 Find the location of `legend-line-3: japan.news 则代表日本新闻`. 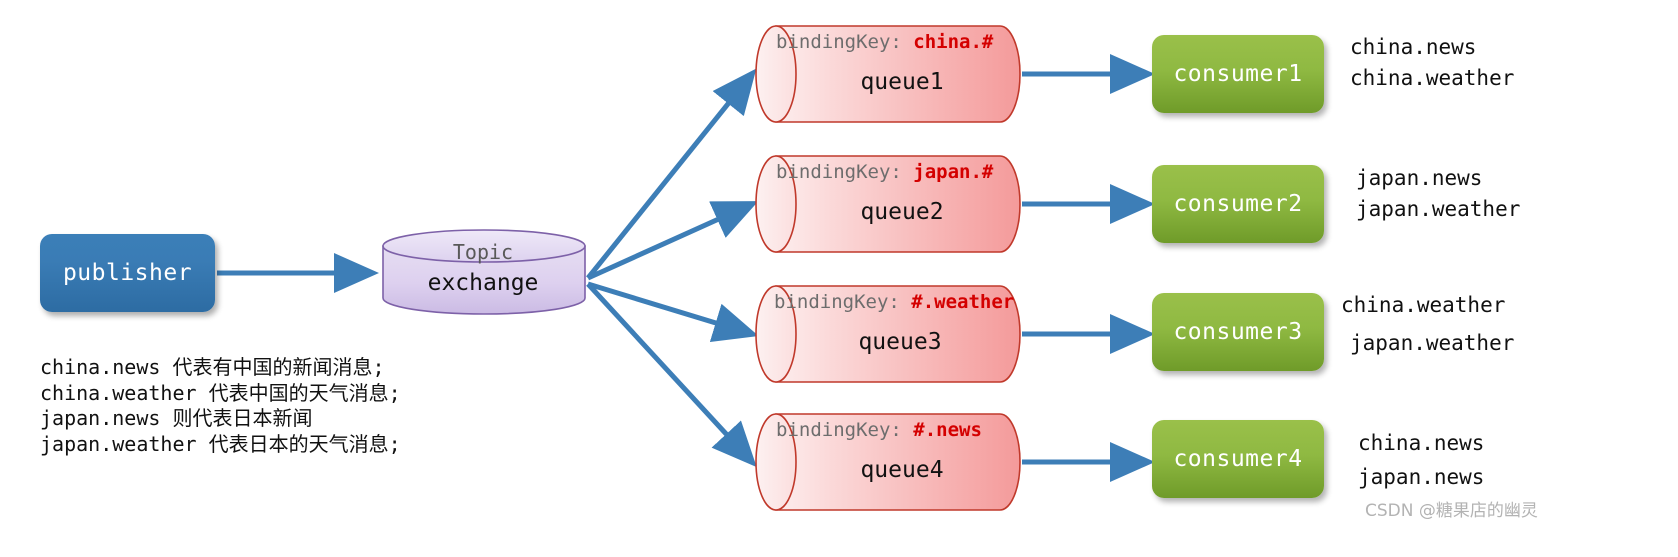

legend-line-3: japan.news 则代表日本新闻 is located at coordinates (176, 418).